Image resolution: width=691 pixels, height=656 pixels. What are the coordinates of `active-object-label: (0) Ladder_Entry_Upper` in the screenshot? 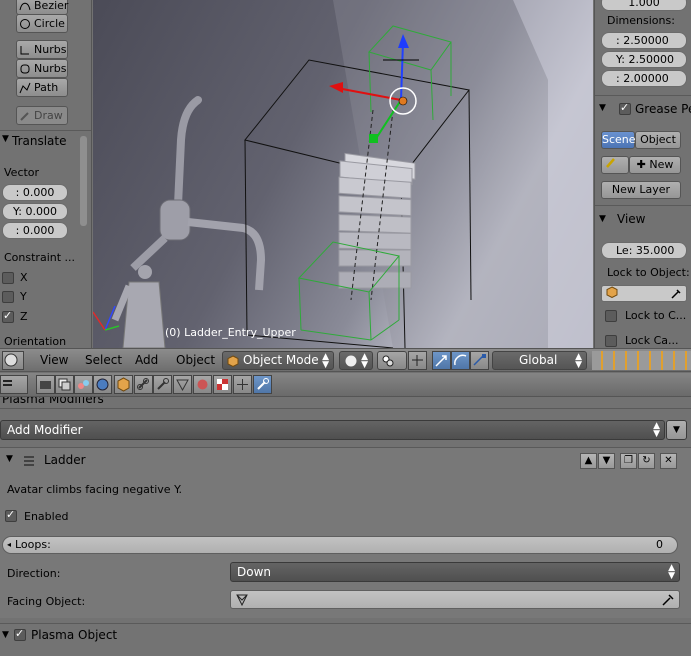 It's located at (230, 332).